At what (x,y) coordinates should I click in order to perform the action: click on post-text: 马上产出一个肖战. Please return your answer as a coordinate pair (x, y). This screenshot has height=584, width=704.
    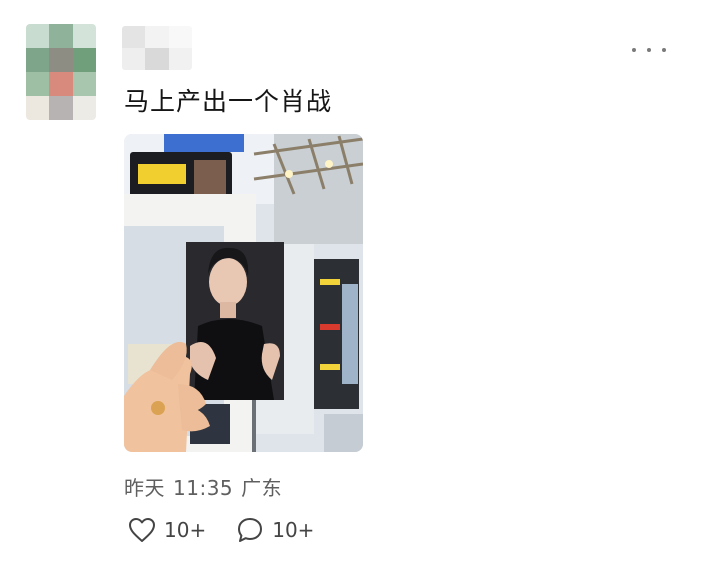
    Looking at the image, I should click on (228, 101).